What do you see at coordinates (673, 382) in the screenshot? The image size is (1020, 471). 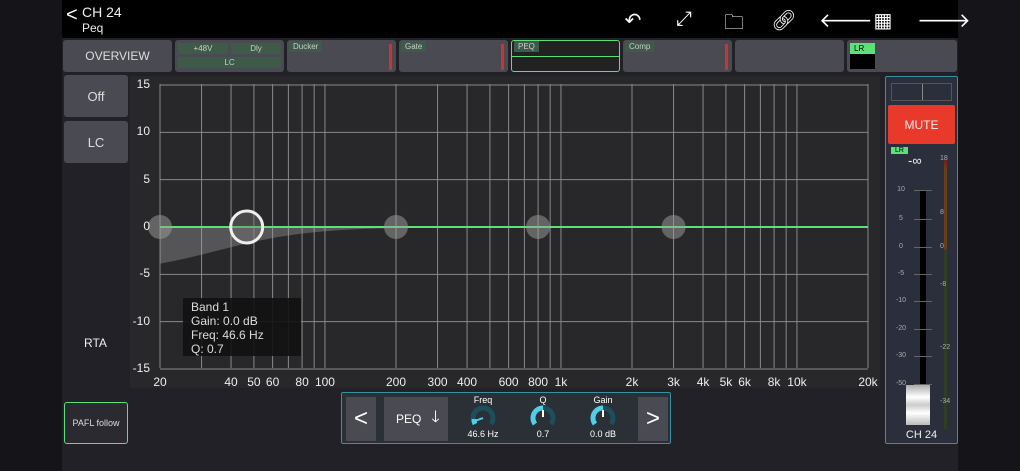 I see `x-tick-label: 3k` at bounding box center [673, 382].